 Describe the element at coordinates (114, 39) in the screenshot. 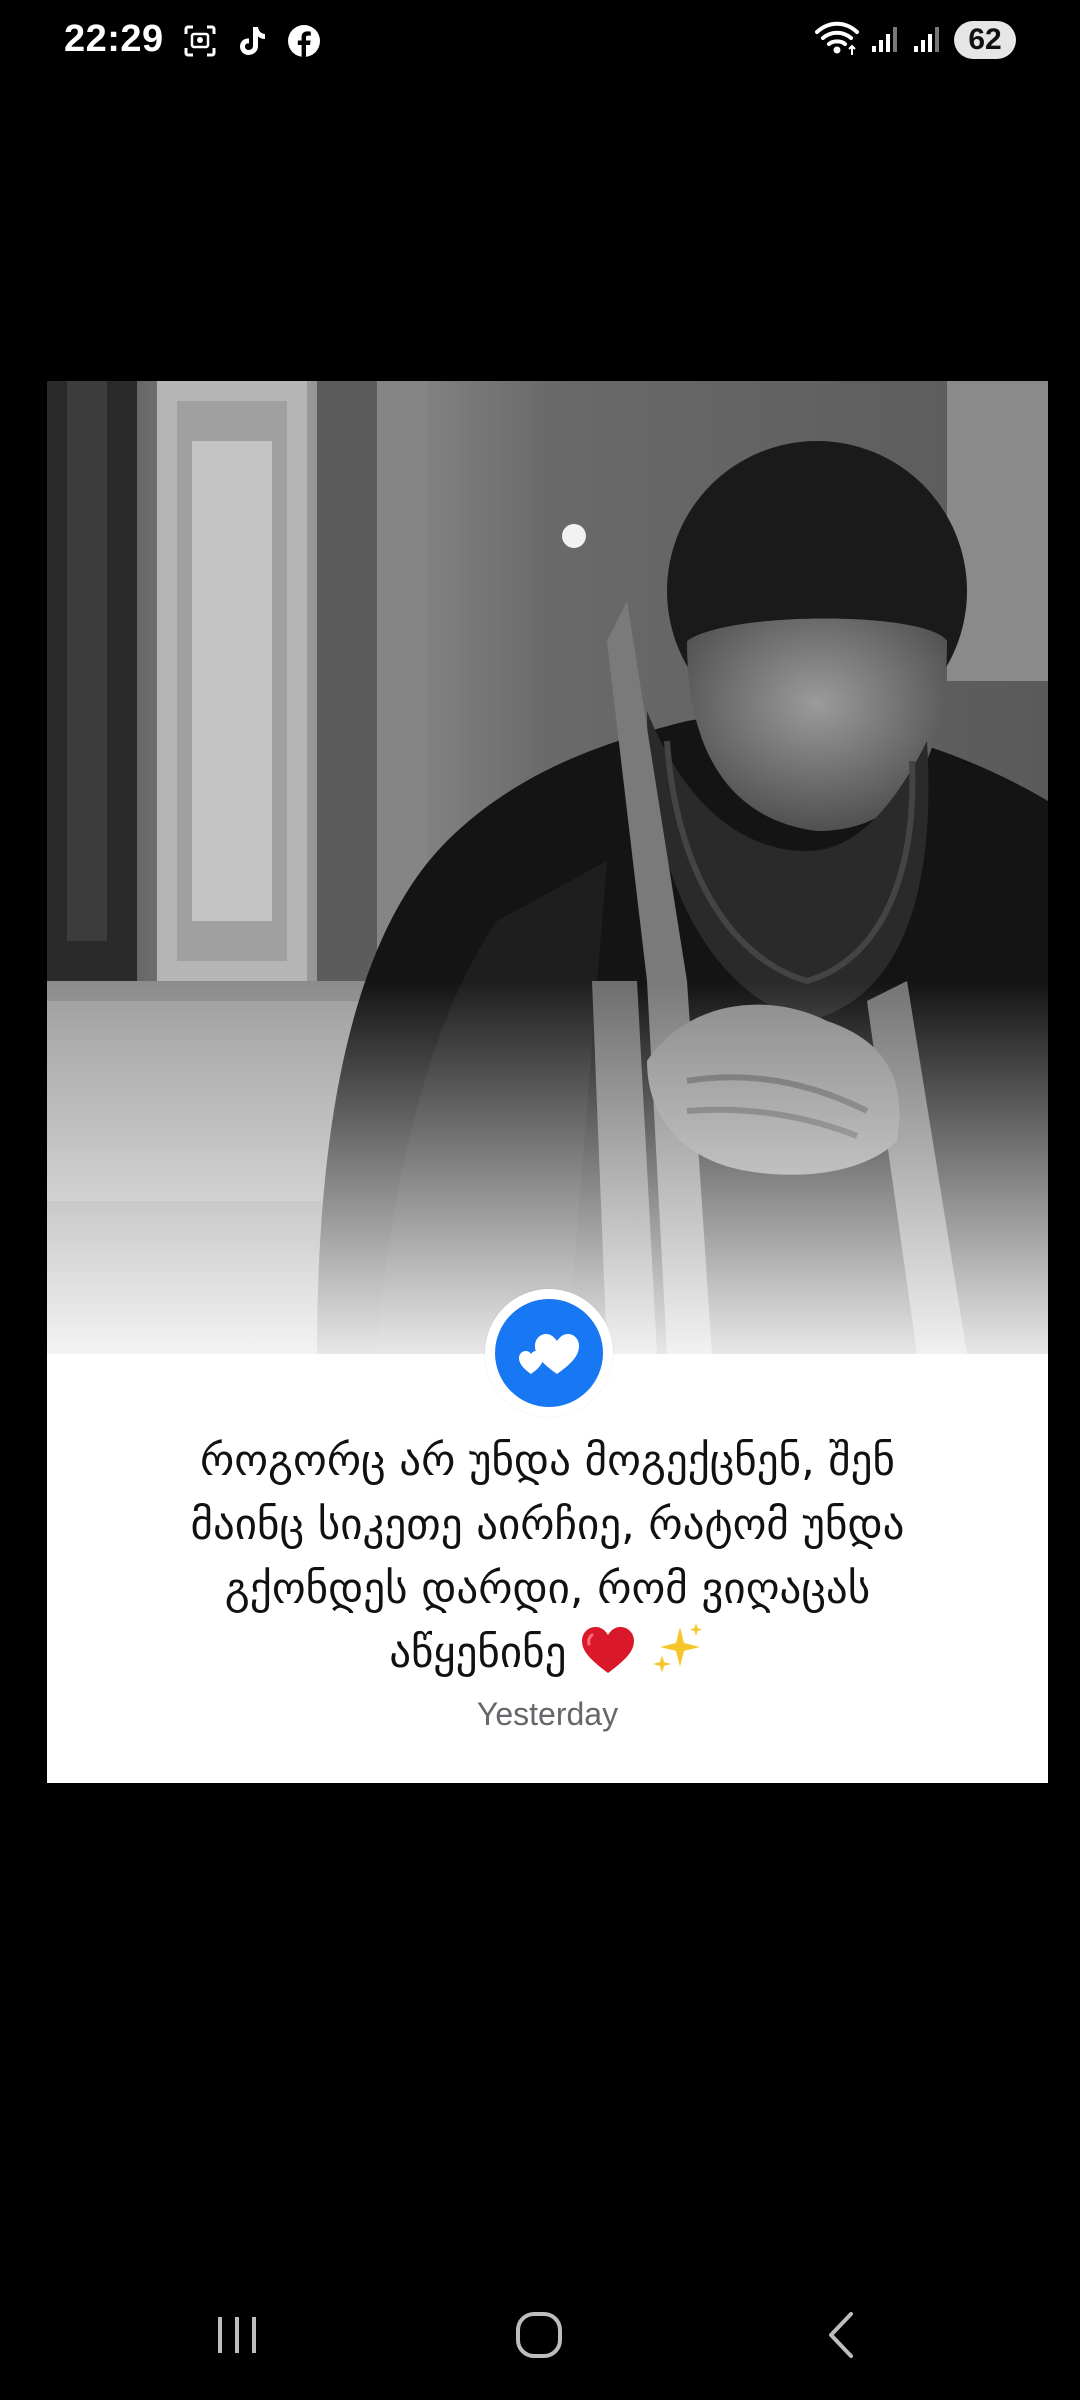

I see `status-time: 22:29` at that location.